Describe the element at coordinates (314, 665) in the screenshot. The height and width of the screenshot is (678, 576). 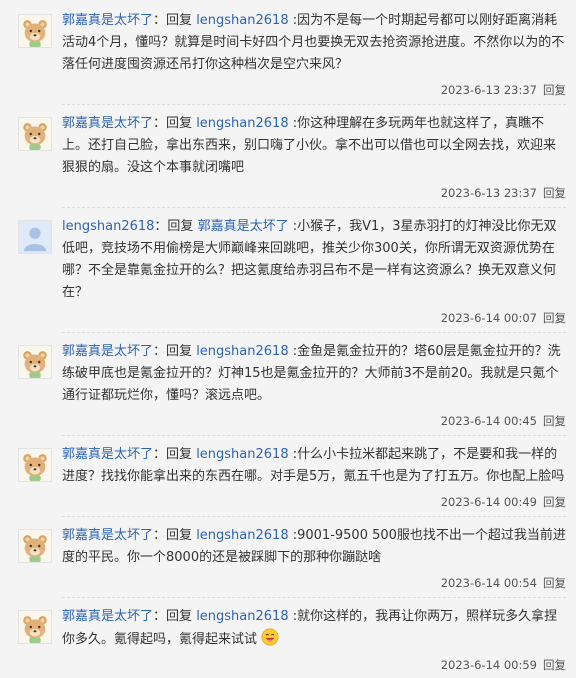
I see `comment-meta: 2023-6-14 00:59 回复` at that location.